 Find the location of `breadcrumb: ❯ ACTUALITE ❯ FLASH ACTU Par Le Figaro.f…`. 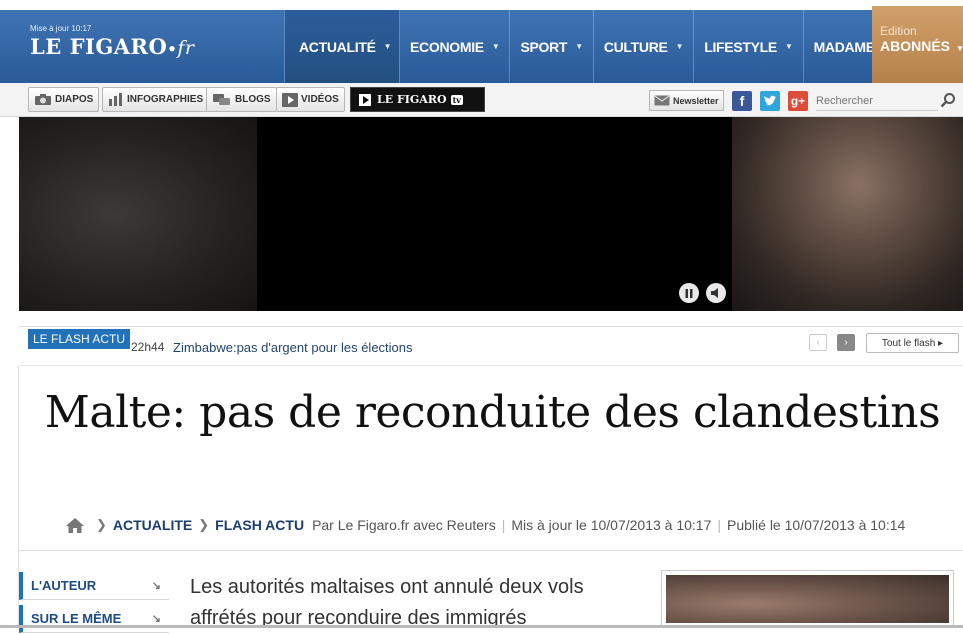

breadcrumb: ❯ ACTUALITE ❯ FLASH ACTU Par Le Figaro.f… is located at coordinates (485, 525).